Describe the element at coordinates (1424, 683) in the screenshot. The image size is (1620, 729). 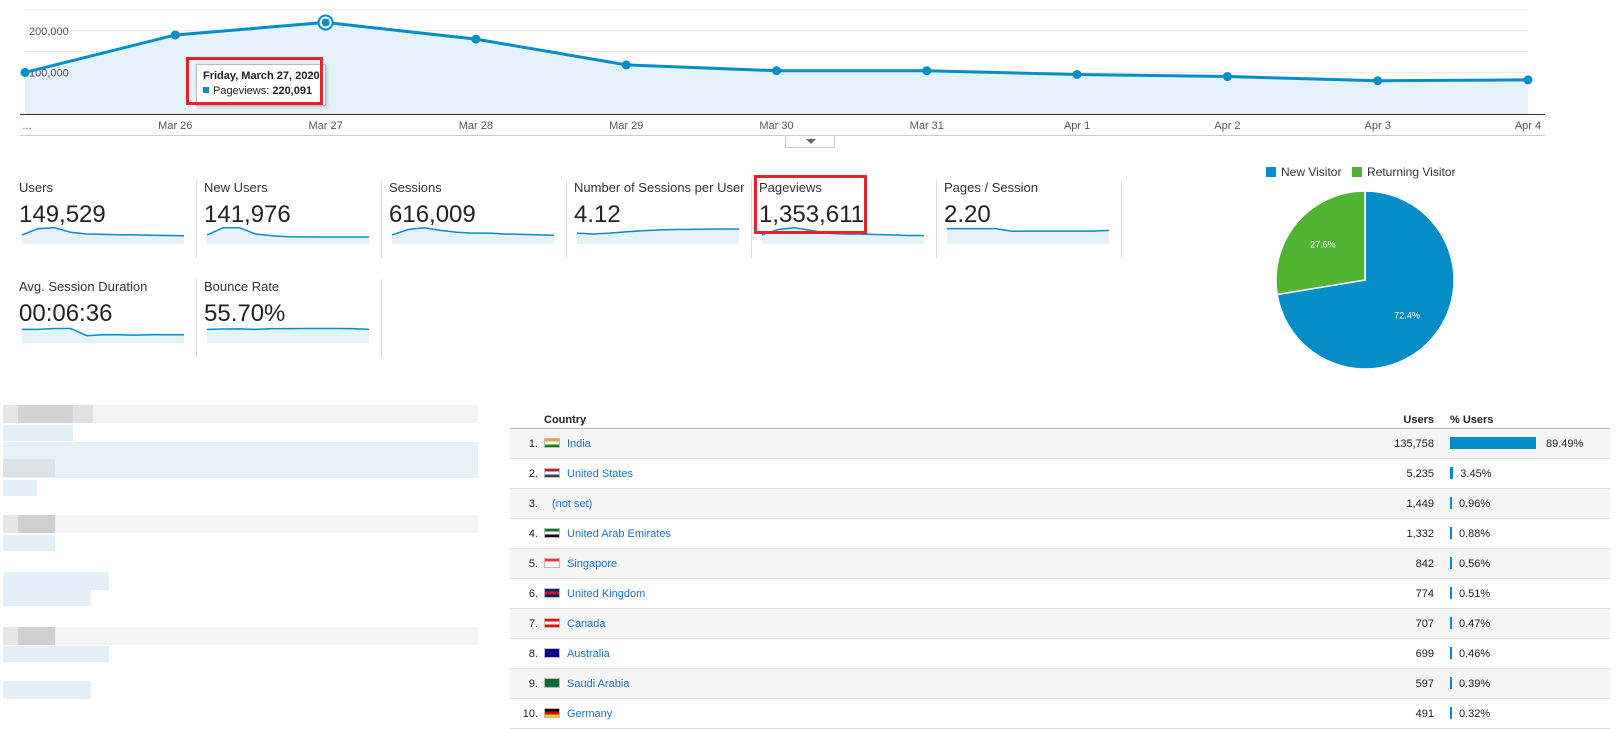
I see `users-cell: 597` at that location.